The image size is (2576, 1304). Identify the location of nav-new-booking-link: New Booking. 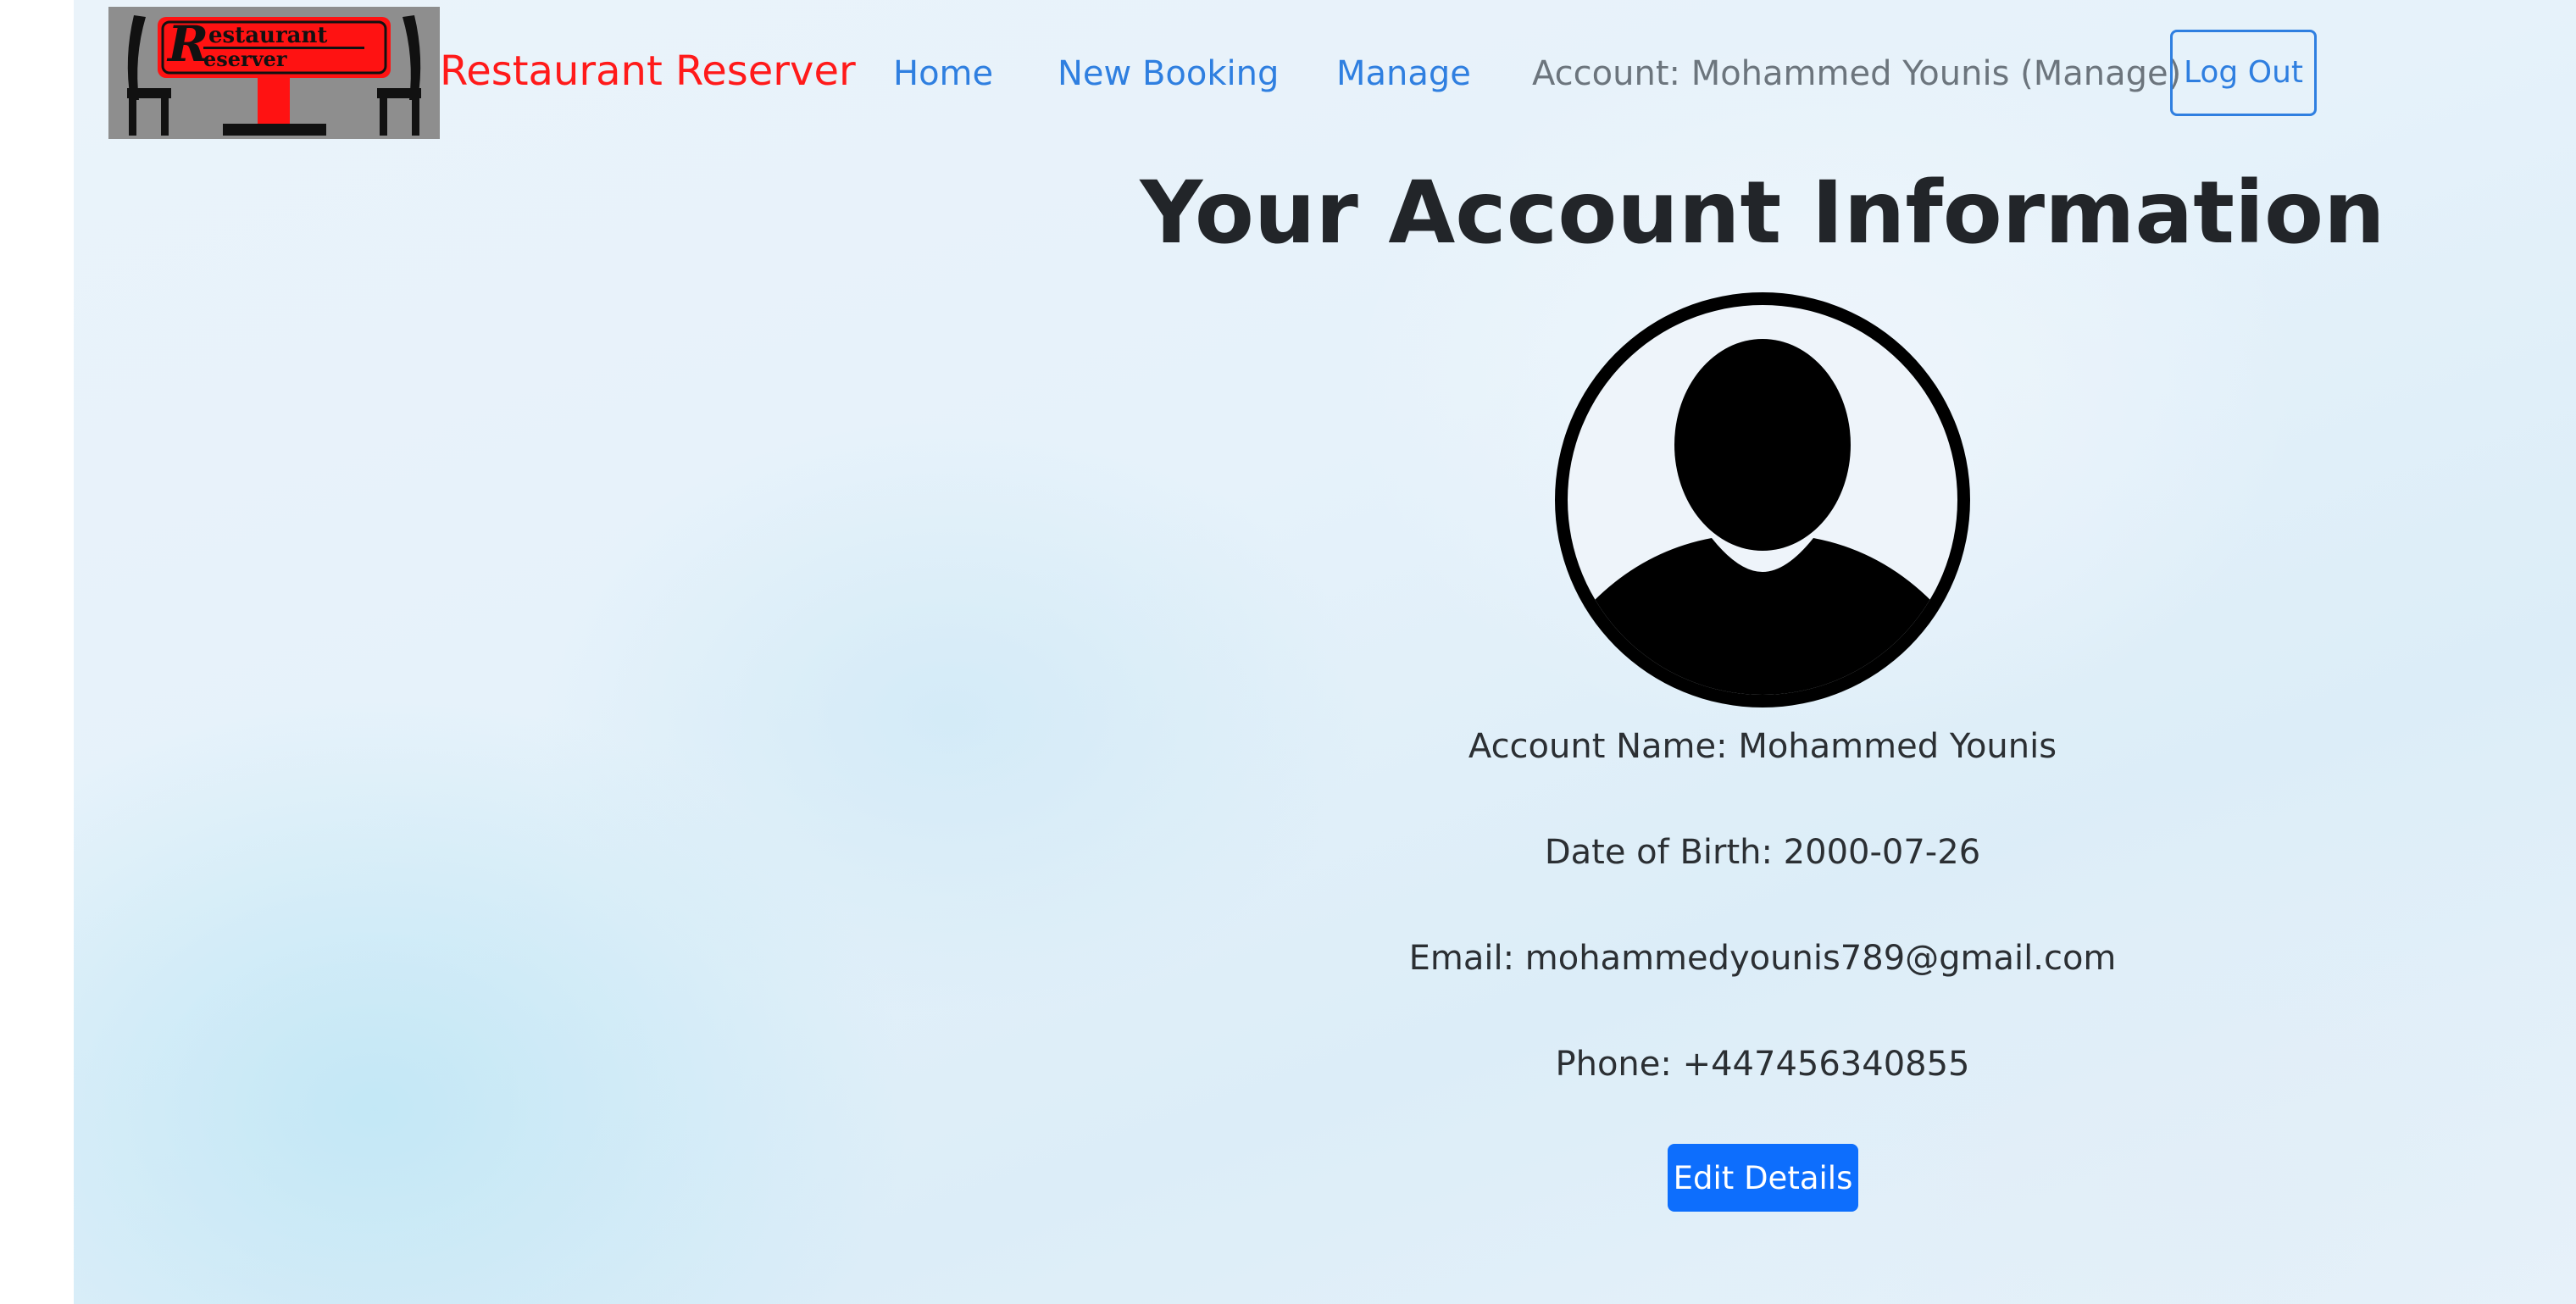
(1168, 73).